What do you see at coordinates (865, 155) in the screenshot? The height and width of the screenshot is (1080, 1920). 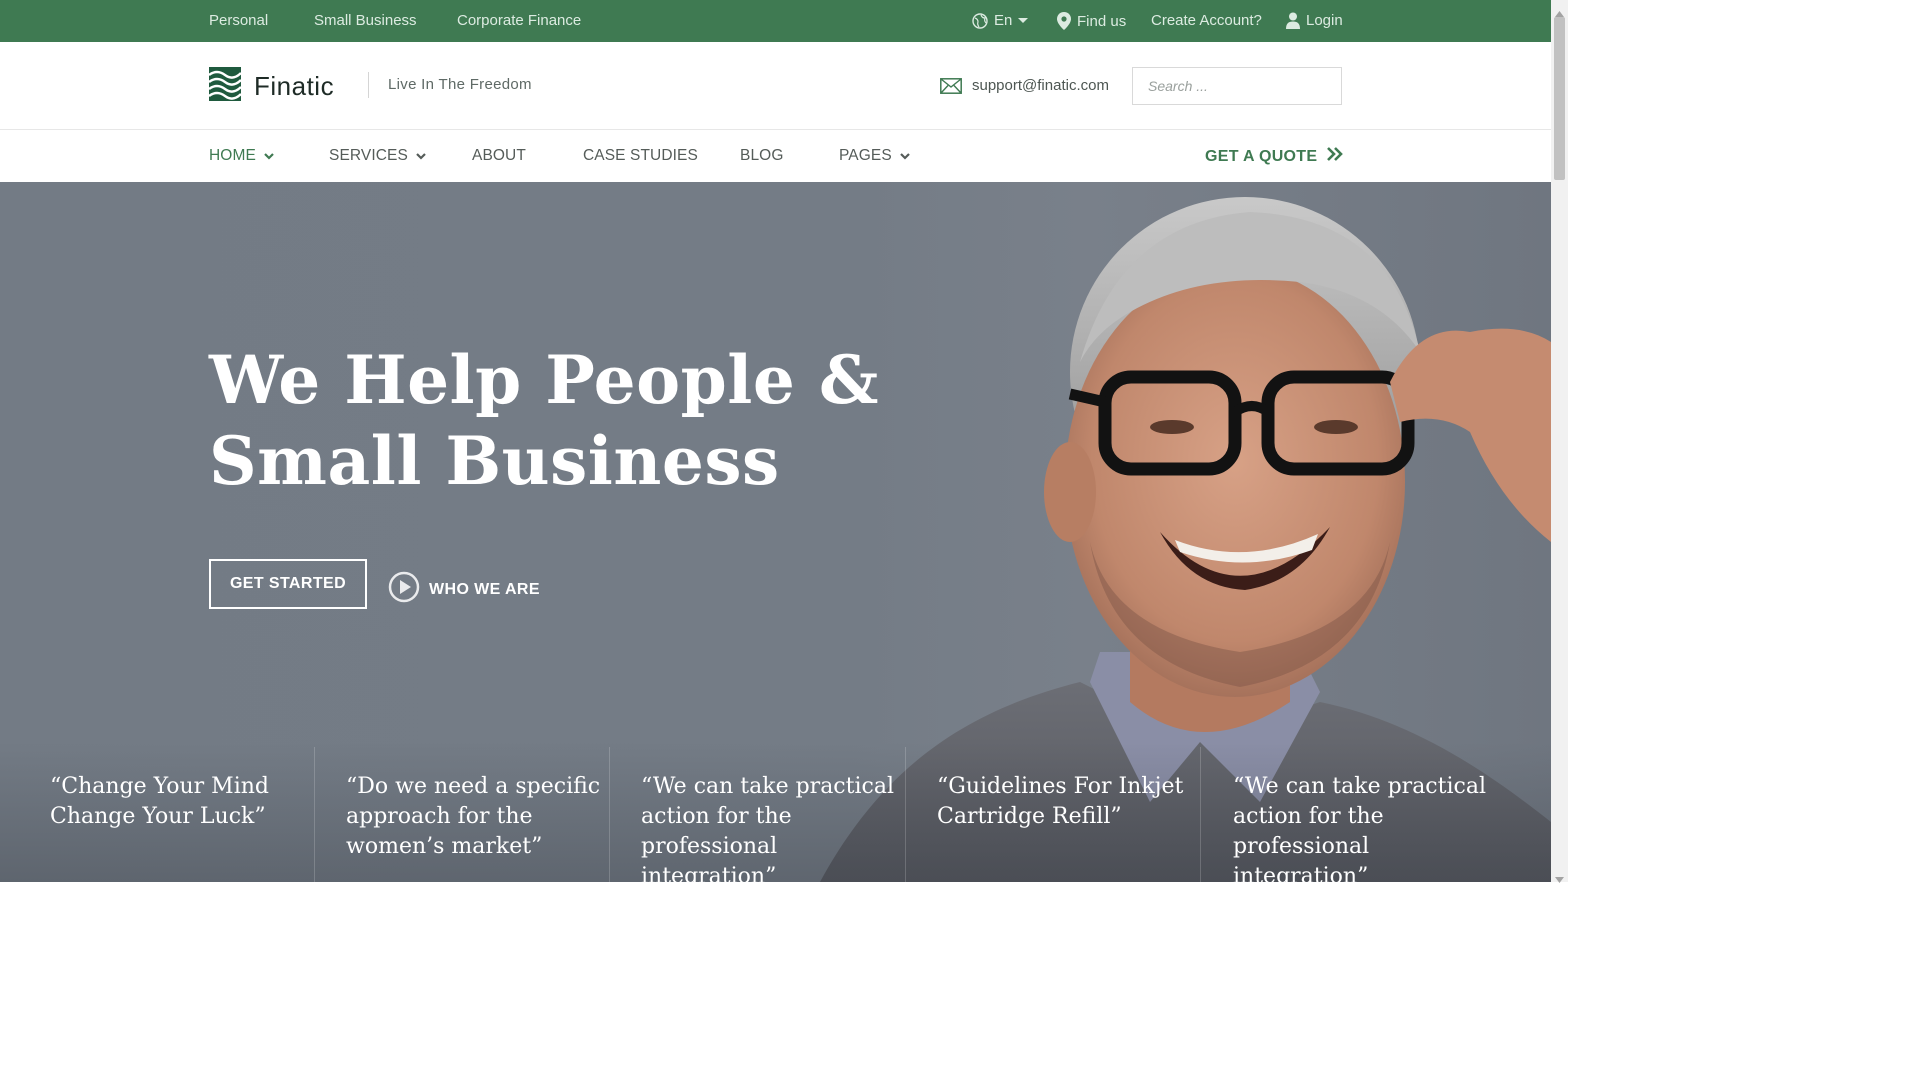 I see `nav-item-label: PAGES` at bounding box center [865, 155].